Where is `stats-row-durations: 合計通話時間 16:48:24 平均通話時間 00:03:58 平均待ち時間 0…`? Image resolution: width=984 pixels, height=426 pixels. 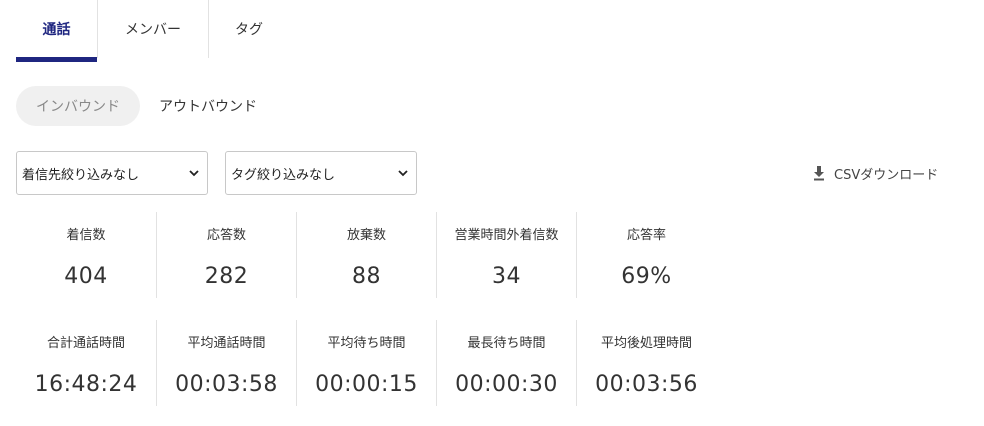
stats-row-durations: 合計通話時間 16:48:24 平均通話時間 00:03:58 平均待ち時間 0… is located at coordinates (366, 363).